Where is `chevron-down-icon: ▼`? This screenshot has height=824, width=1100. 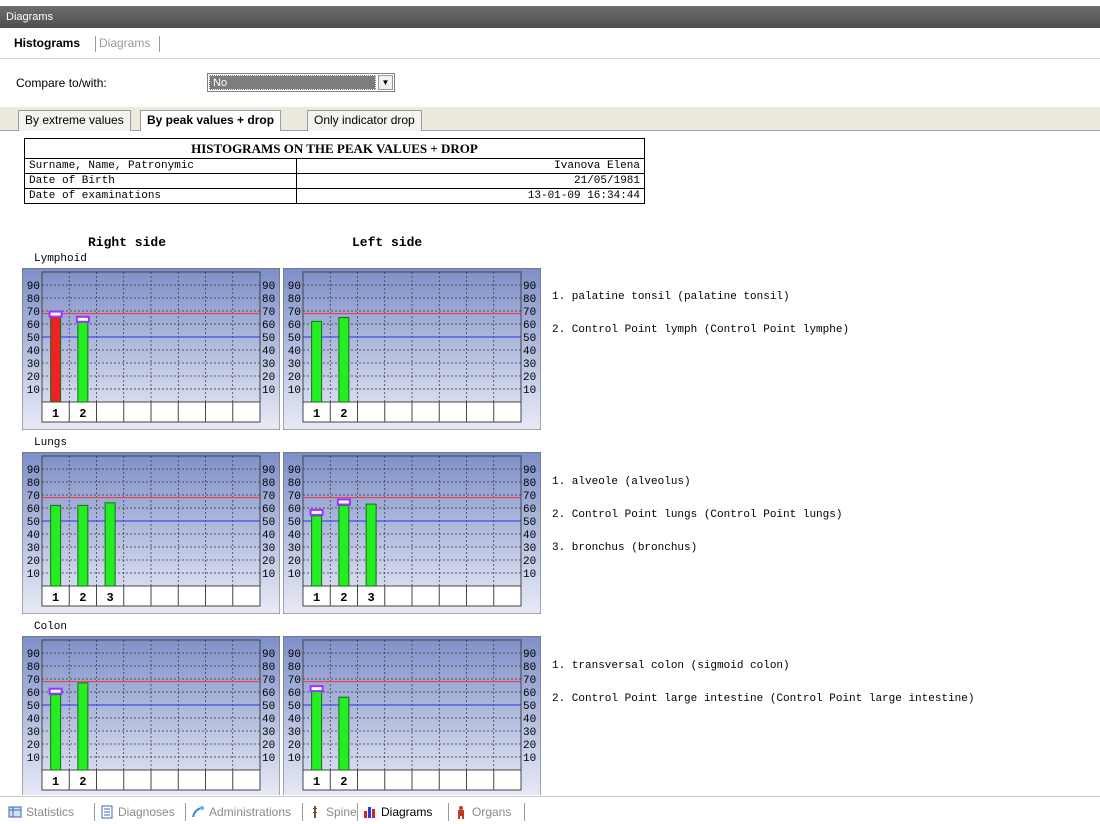 chevron-down-icon: ▼ is located at coordinates (385, 82).